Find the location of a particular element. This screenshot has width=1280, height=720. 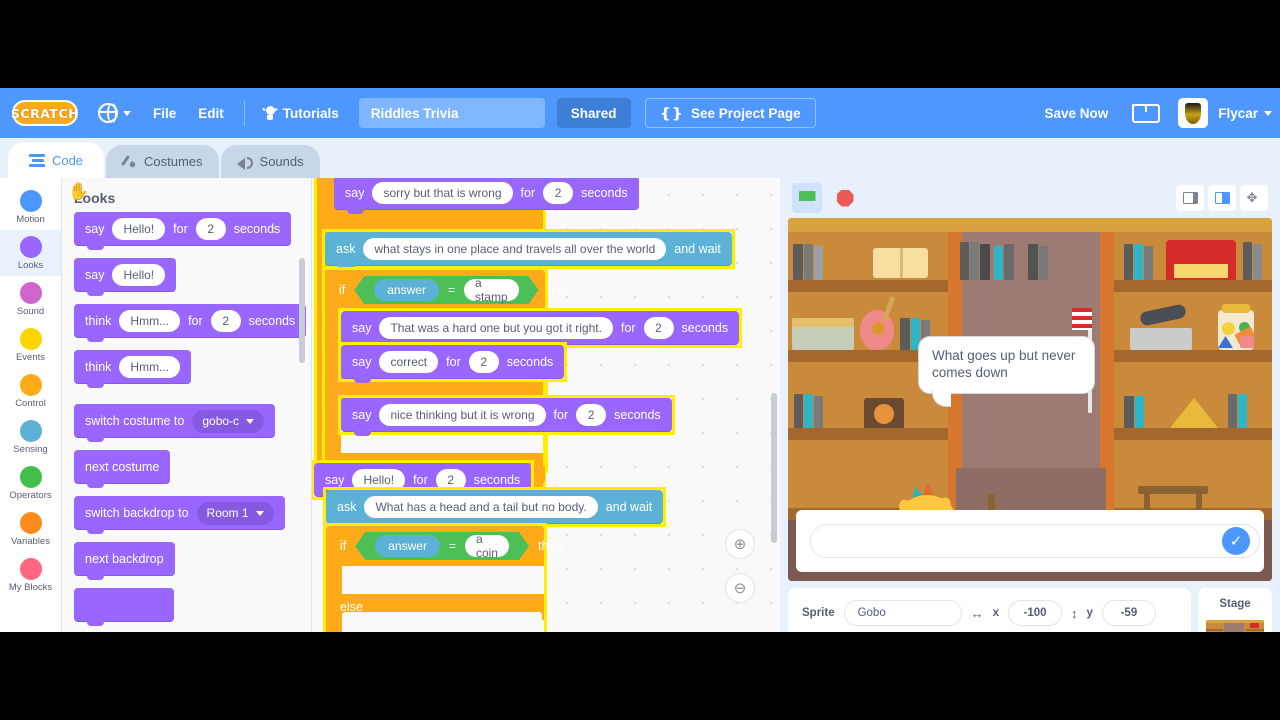

equals-operator-block: answer = a coin is located at coordinates (442, 546).